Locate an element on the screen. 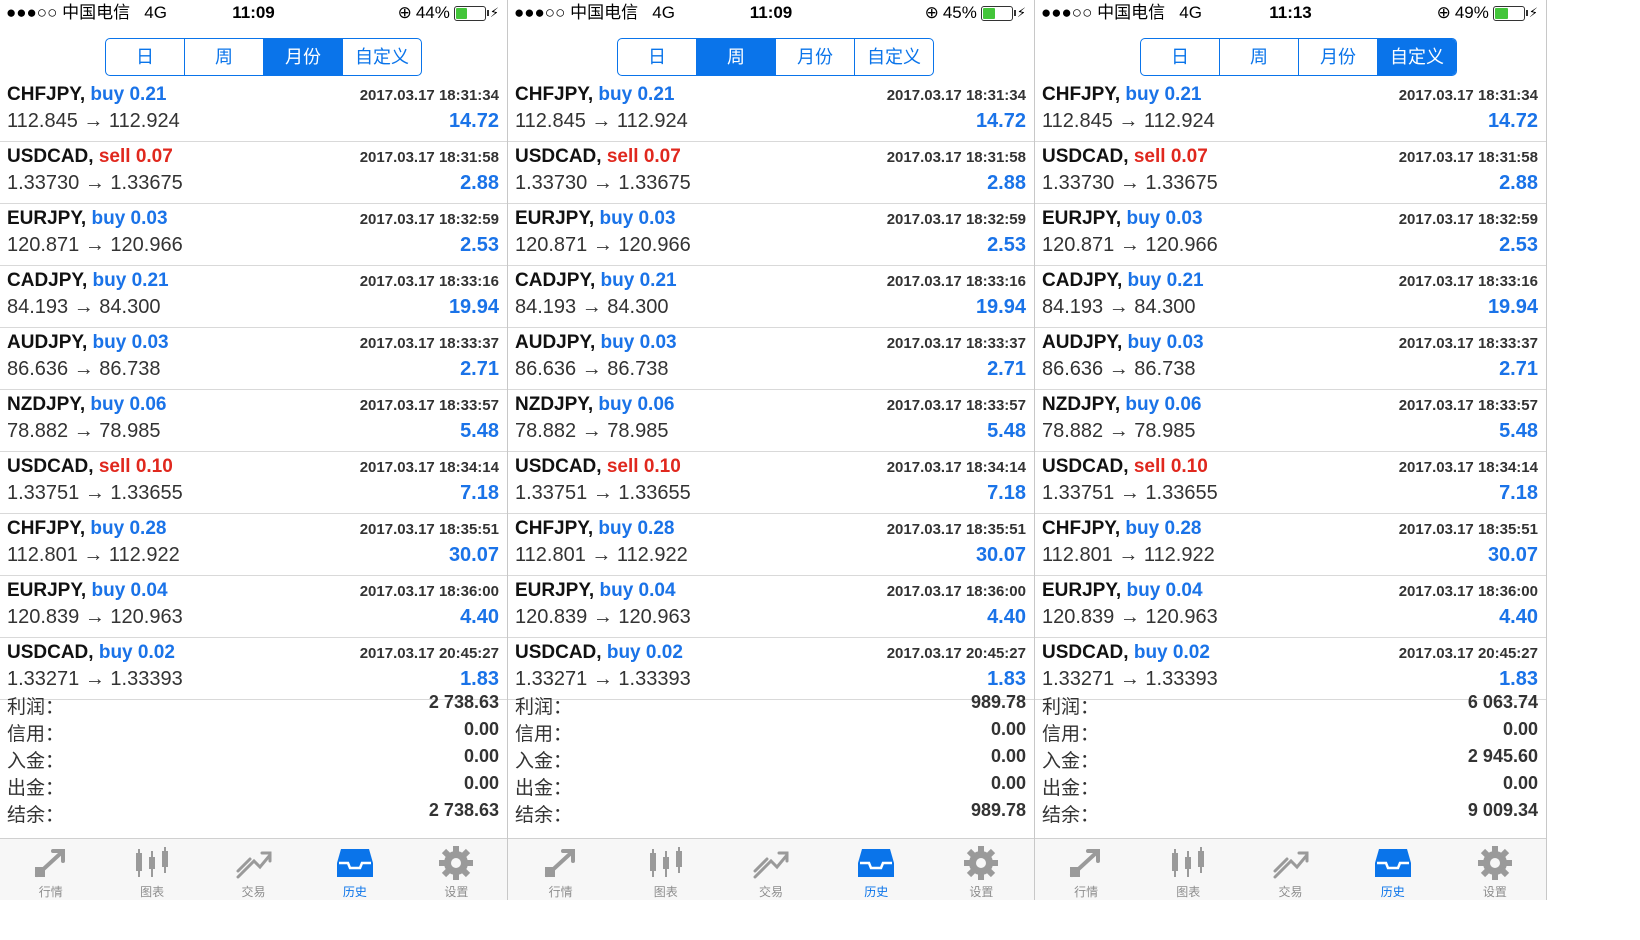 This screenshot has height=940, width=1640. trade-prices: 84.193 → 84.300 is located at coordinates (84, 307).